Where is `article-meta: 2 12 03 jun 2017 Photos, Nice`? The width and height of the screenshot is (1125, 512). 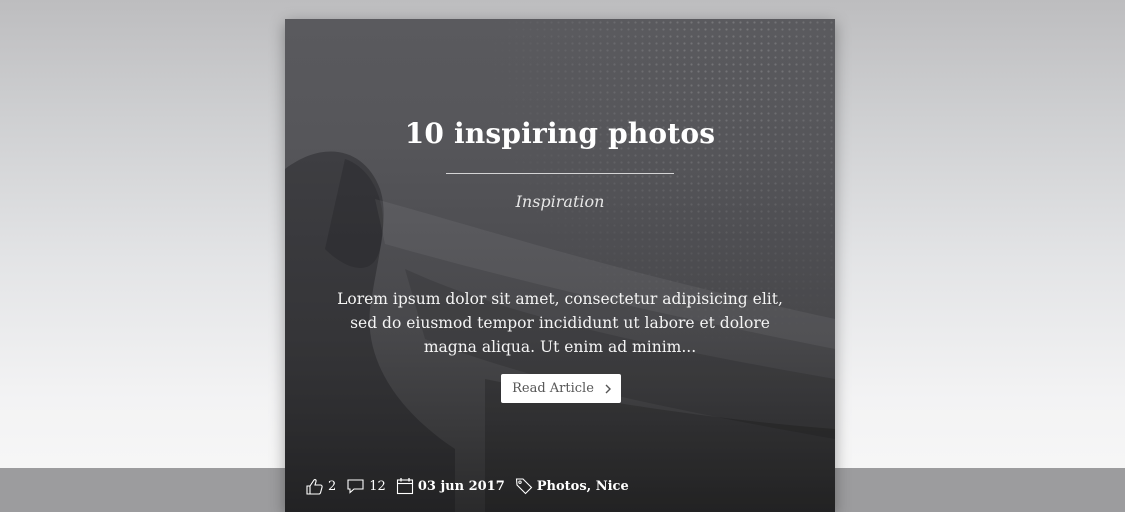 article-meta: 2 12 03 jun 2017 Photos, Nice is located at coordinates (472, 486).